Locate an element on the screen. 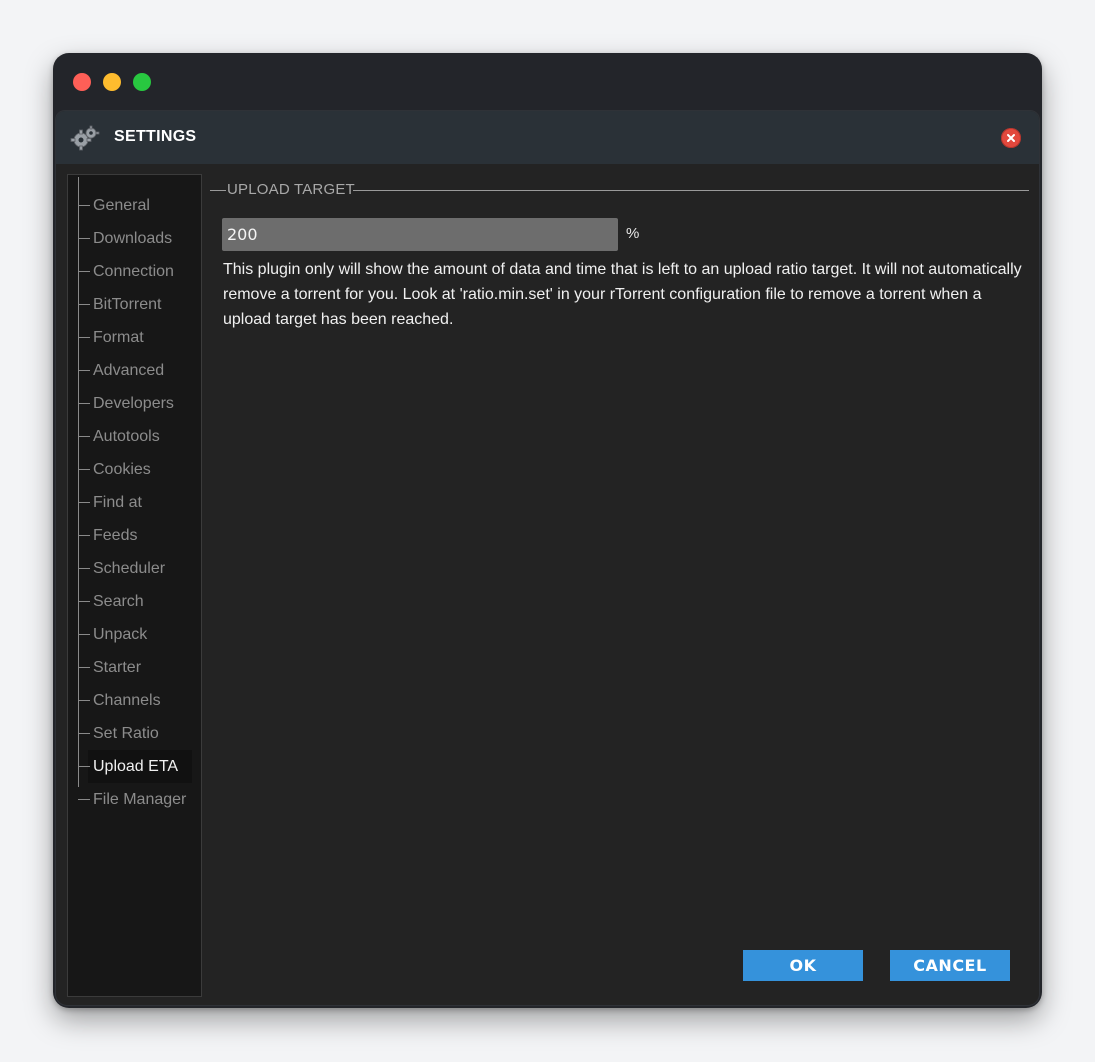  window-minimize-icon is located at coordinates (112, 82).